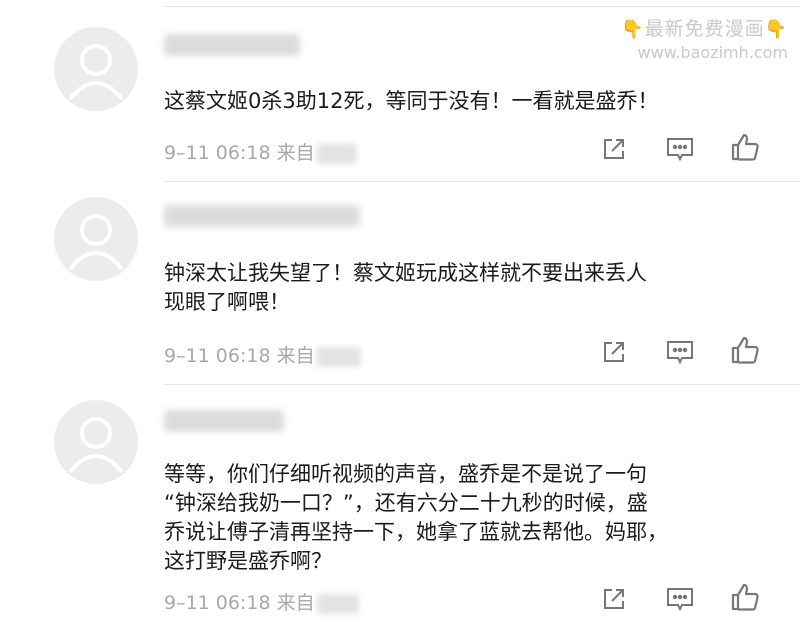 The height and width of the screenshot is (625, 800). I want to click on watermark: 👇最新免费漫画👇 www.baozimh.com, so click(704, 38).